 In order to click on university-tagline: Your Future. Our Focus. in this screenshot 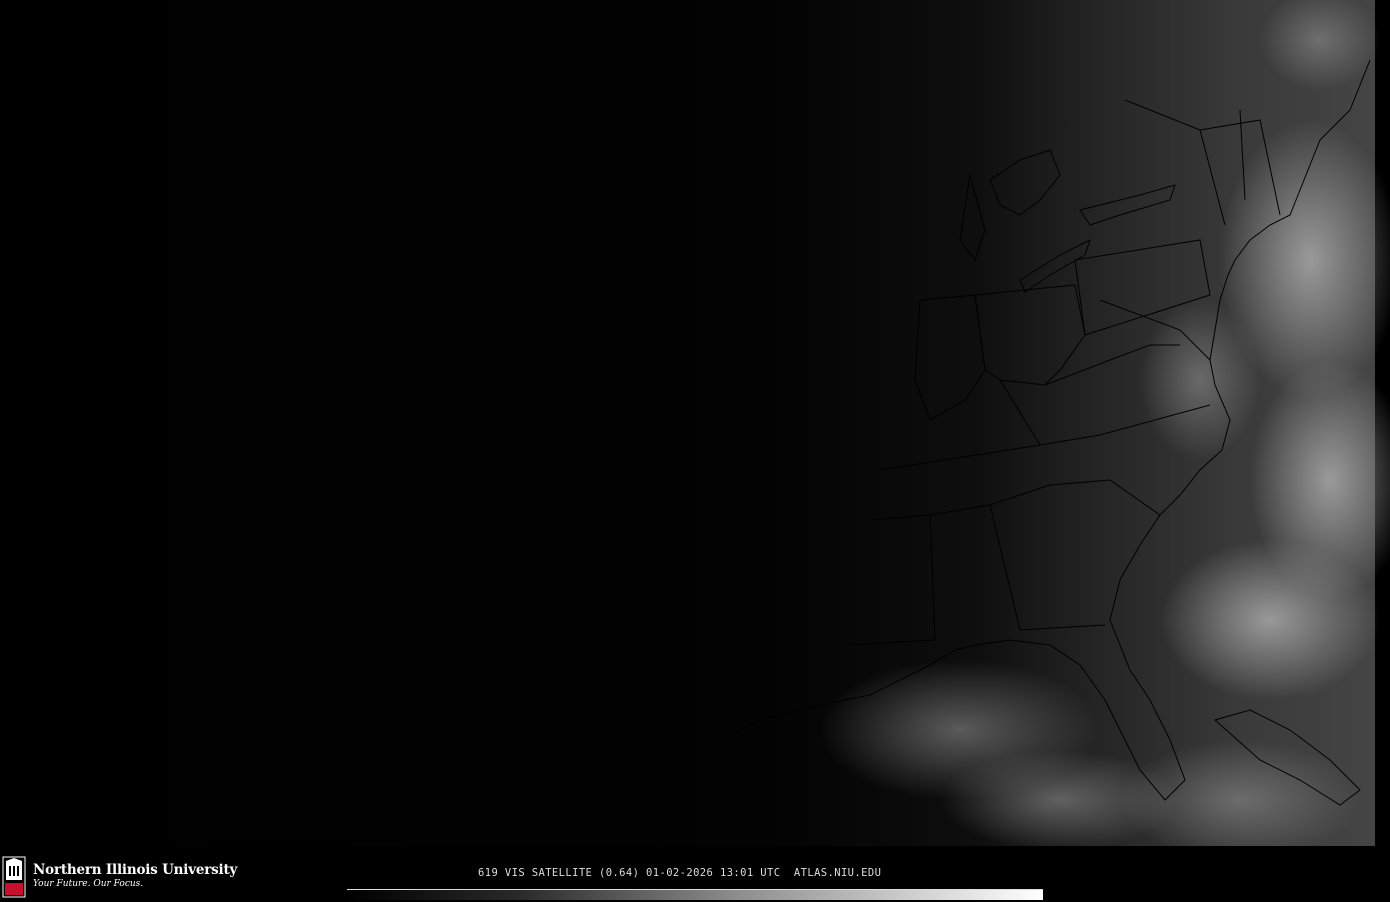, I will do `click(88, 884)`.